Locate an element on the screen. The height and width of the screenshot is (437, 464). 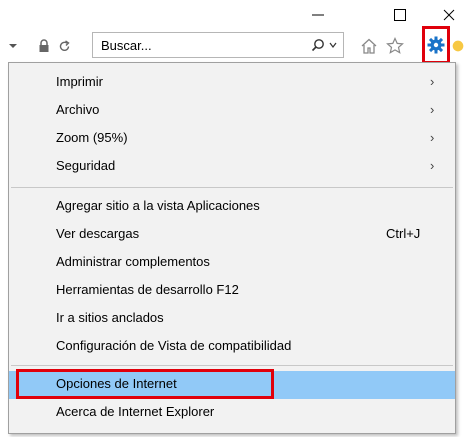
menu-item-label: Ir a sitios anclados is located at coordinates (110, 317).